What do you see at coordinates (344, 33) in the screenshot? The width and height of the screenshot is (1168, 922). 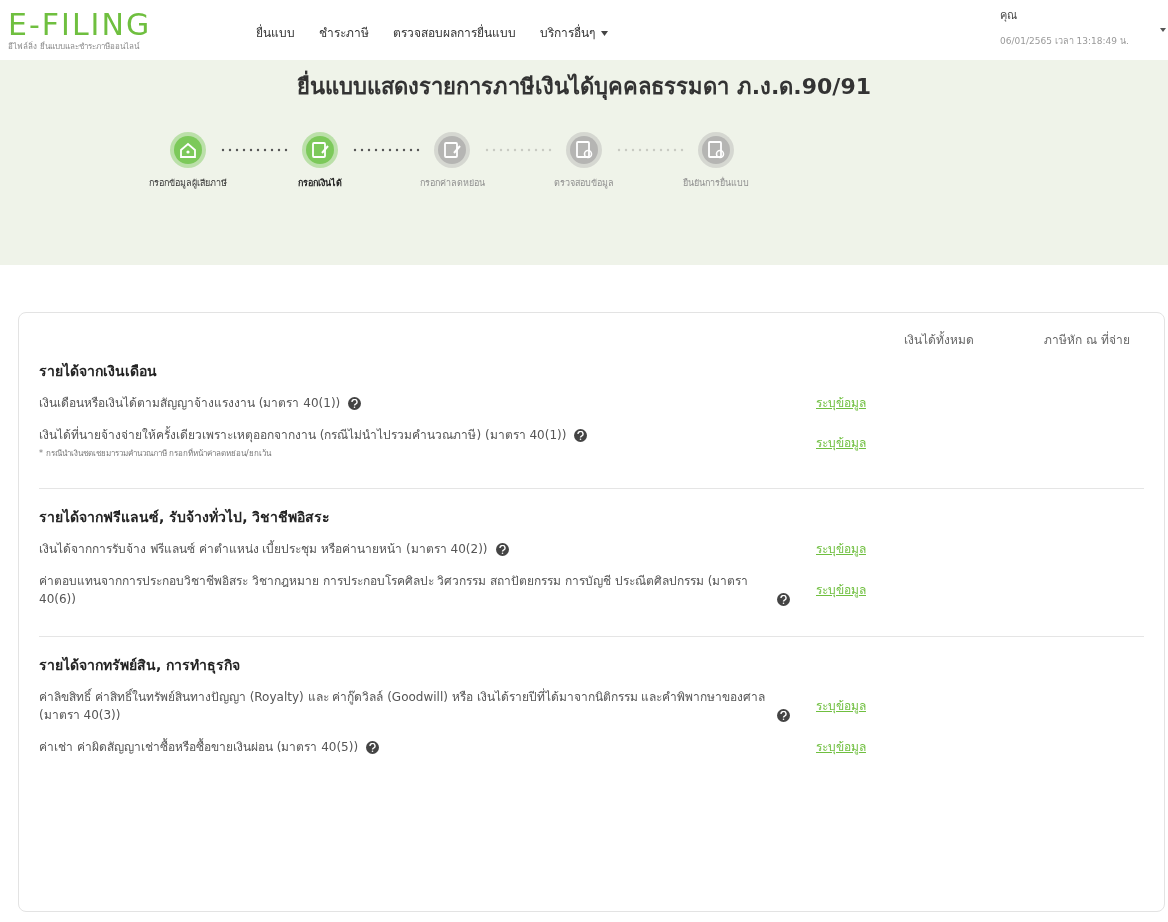 I see `nav-link: ชำระภาษี` at bounding box center [344, 33].